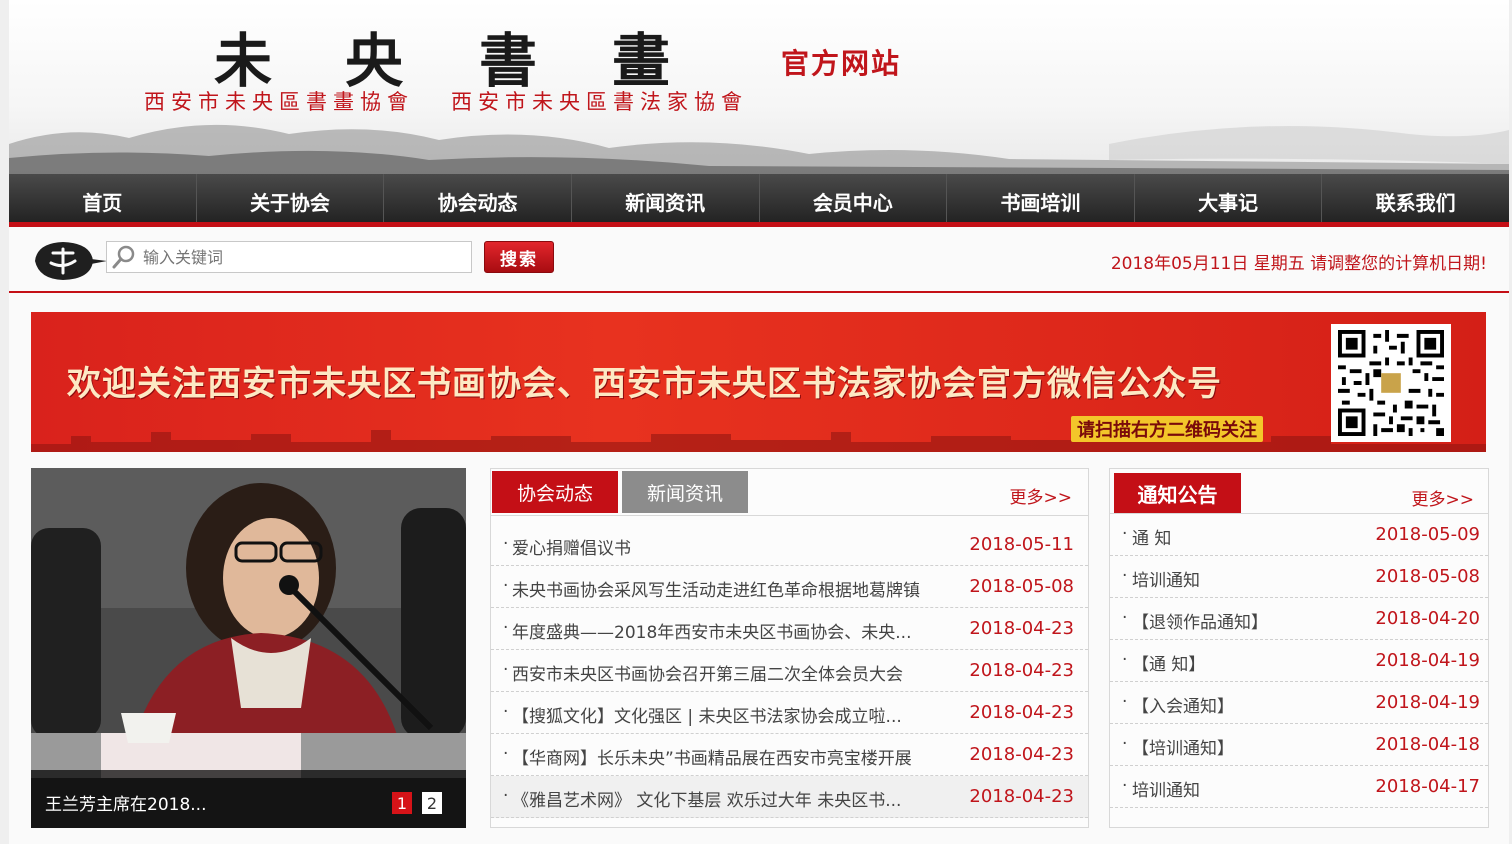 Image resolution: width=1512 pixels, height=844 pixels. I want to click on nav-item-about: 关于协会, so click(291, 198).